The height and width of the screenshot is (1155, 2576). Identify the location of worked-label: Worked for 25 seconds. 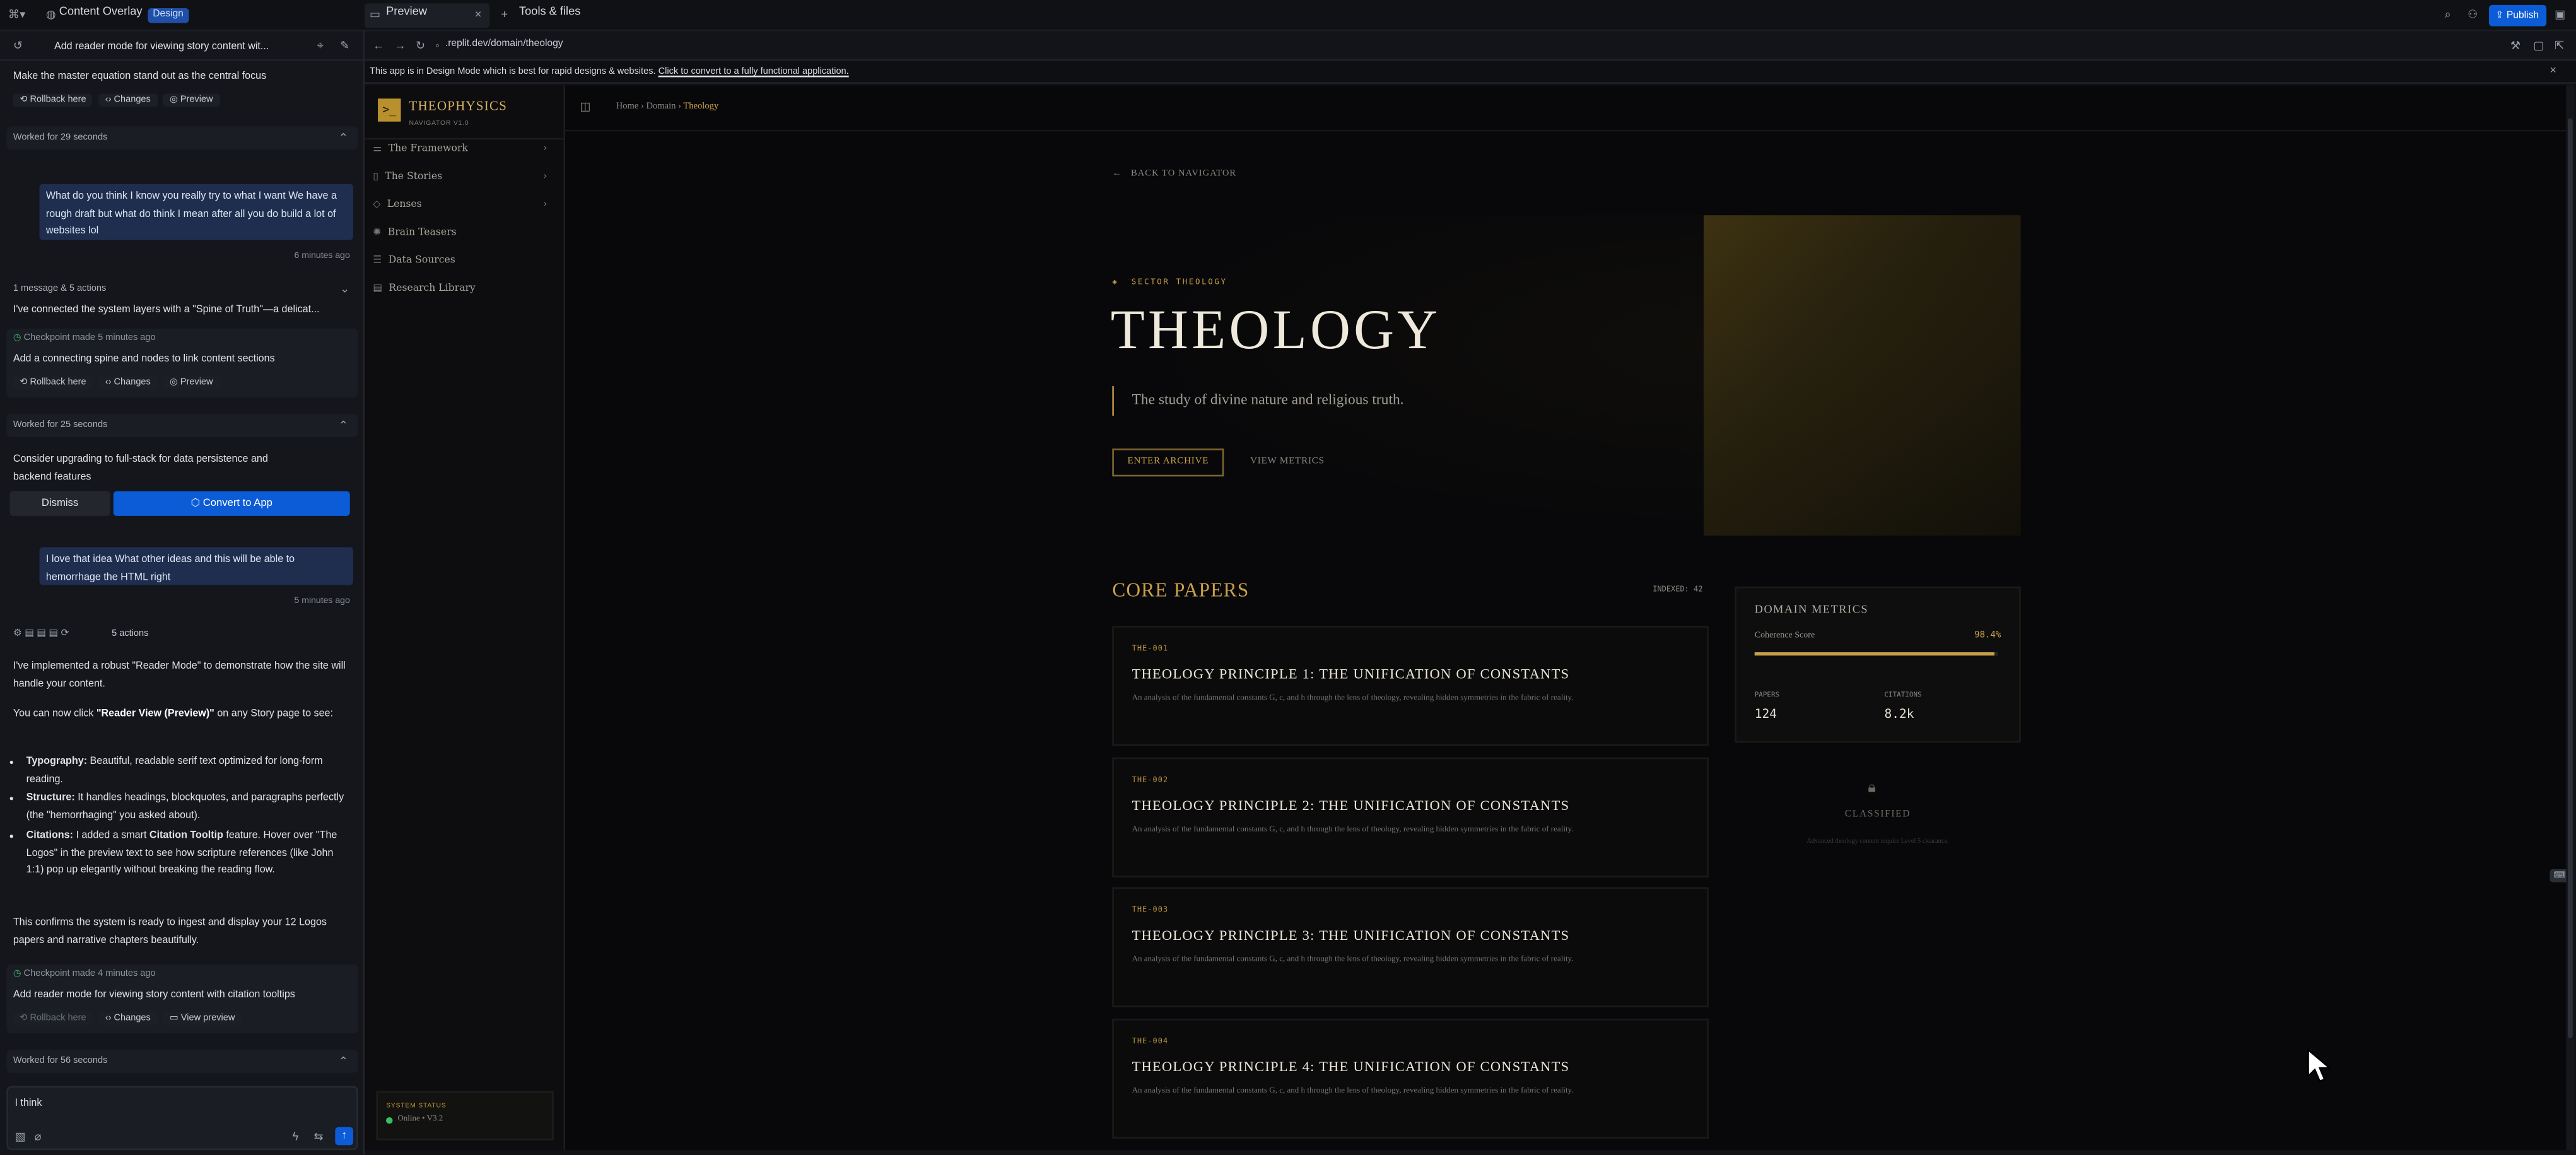
(60, 425).